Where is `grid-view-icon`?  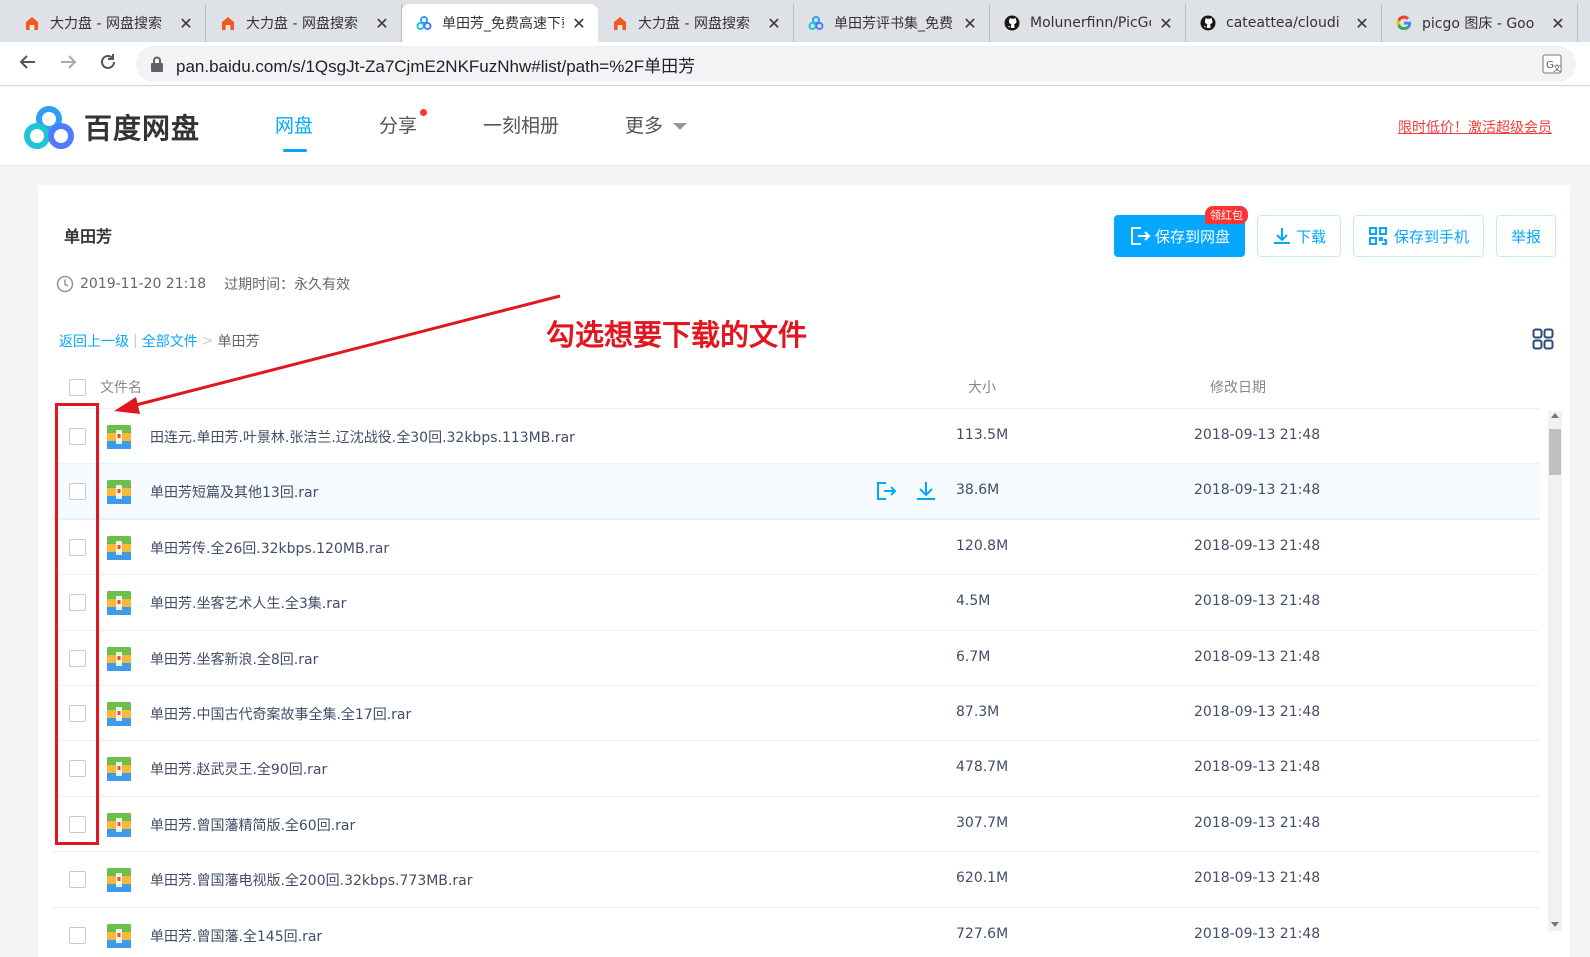
grid-view-icon is located at coordinates (1543, 339).